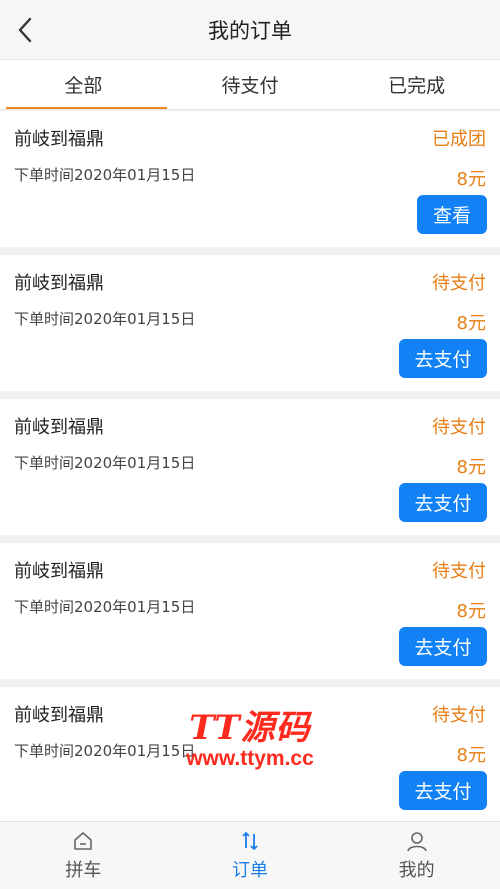 This screenshot has height=889, width=500. Describe the element at coordinates (416, 855) in the screenshot. I see `nav-item-mine: 我的` at that location.